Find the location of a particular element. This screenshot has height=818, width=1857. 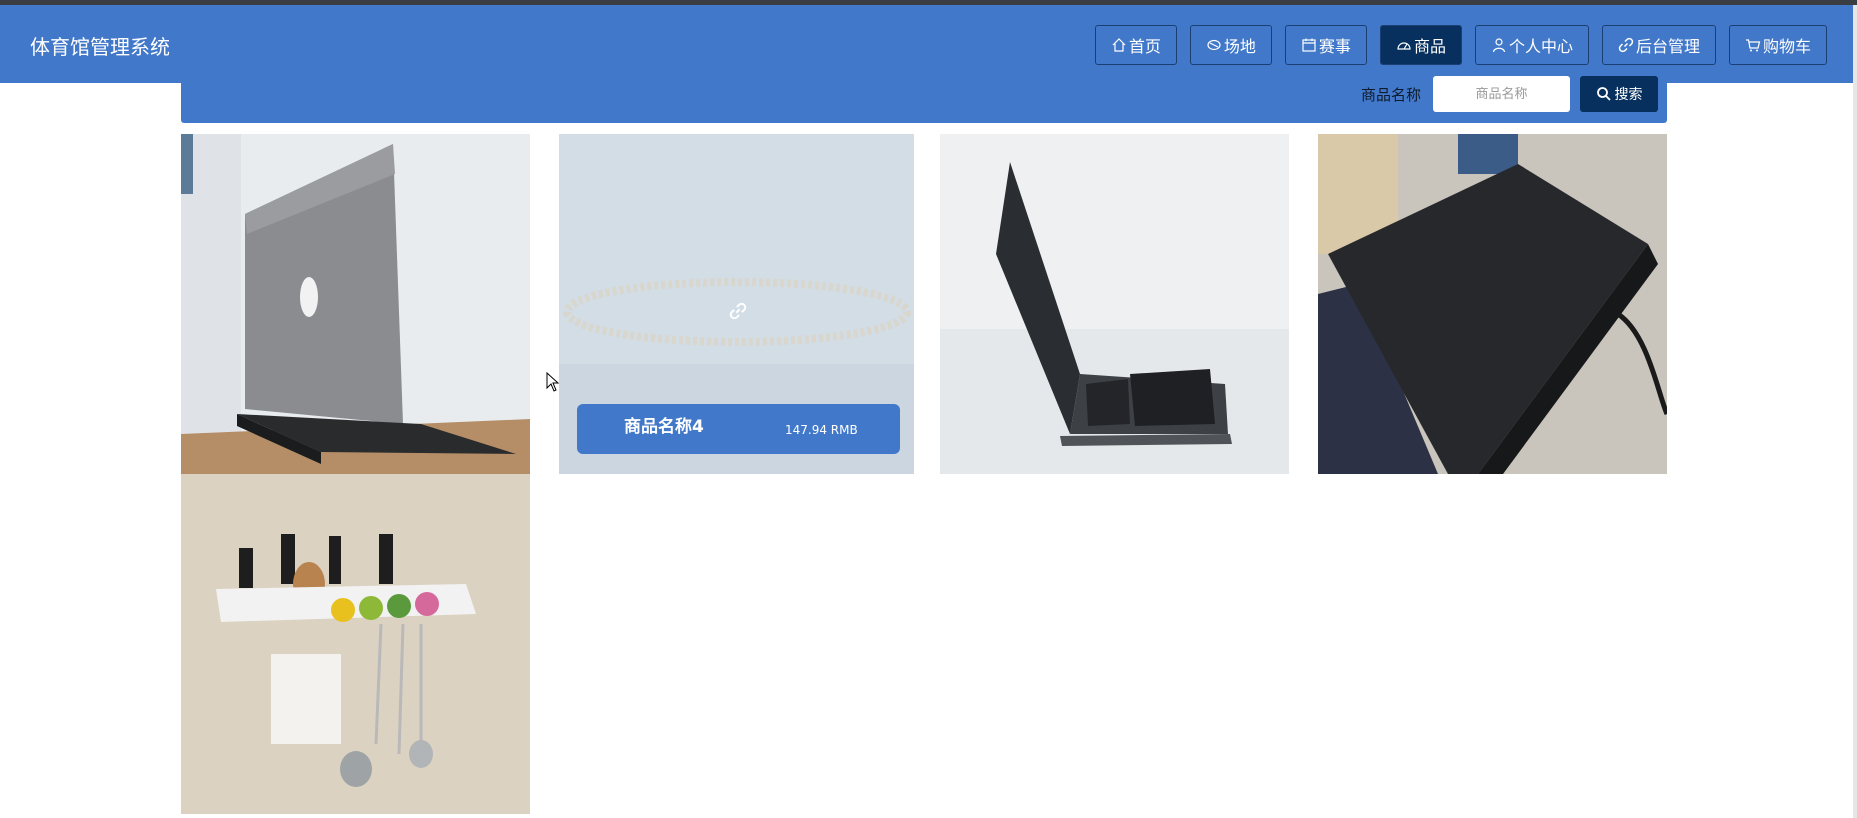

product-price: 147.94 RMB is located at coordinates (821, 430).